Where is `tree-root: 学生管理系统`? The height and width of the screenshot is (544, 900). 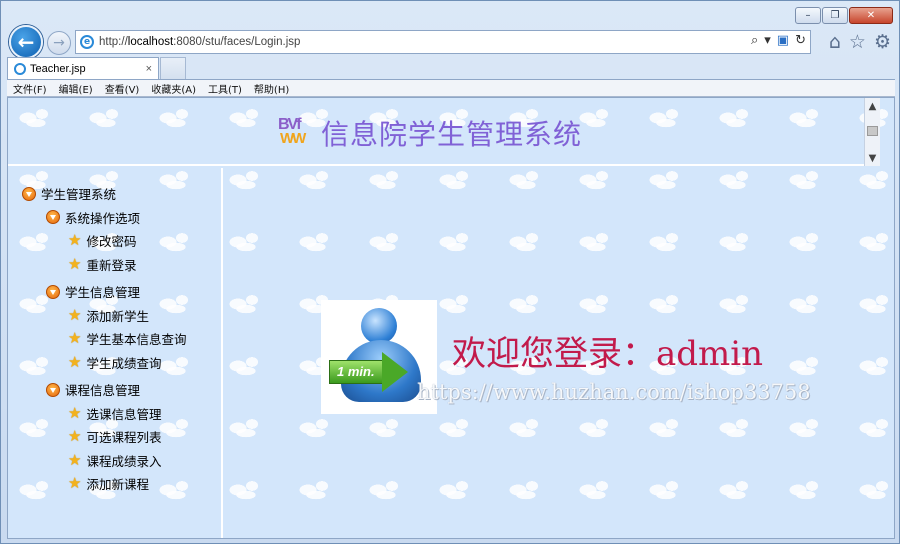 tree-root: 学生管理系统 is located at coordinates (104, 194).